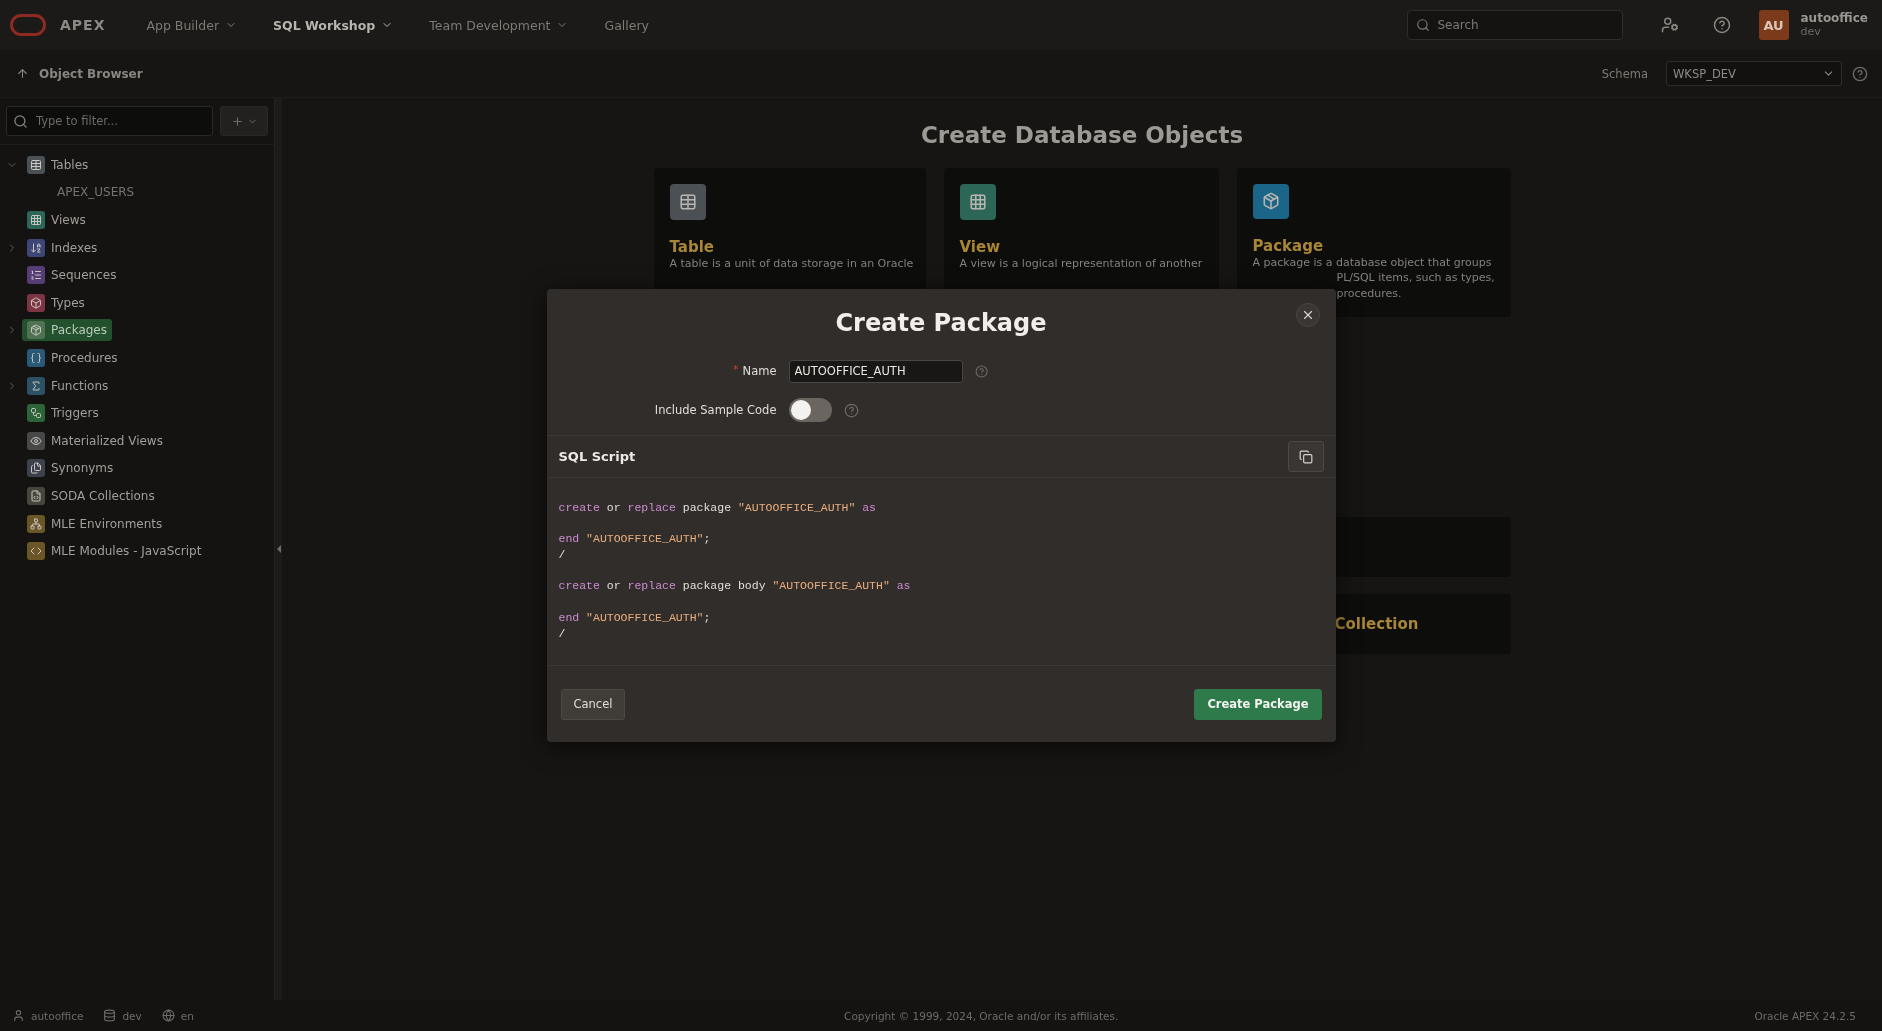 The image size is (1882, 1031). What do you see at coordinates (28, 25) in the screenshot?
I see `logo-icon` at bounding box center [28, 25].